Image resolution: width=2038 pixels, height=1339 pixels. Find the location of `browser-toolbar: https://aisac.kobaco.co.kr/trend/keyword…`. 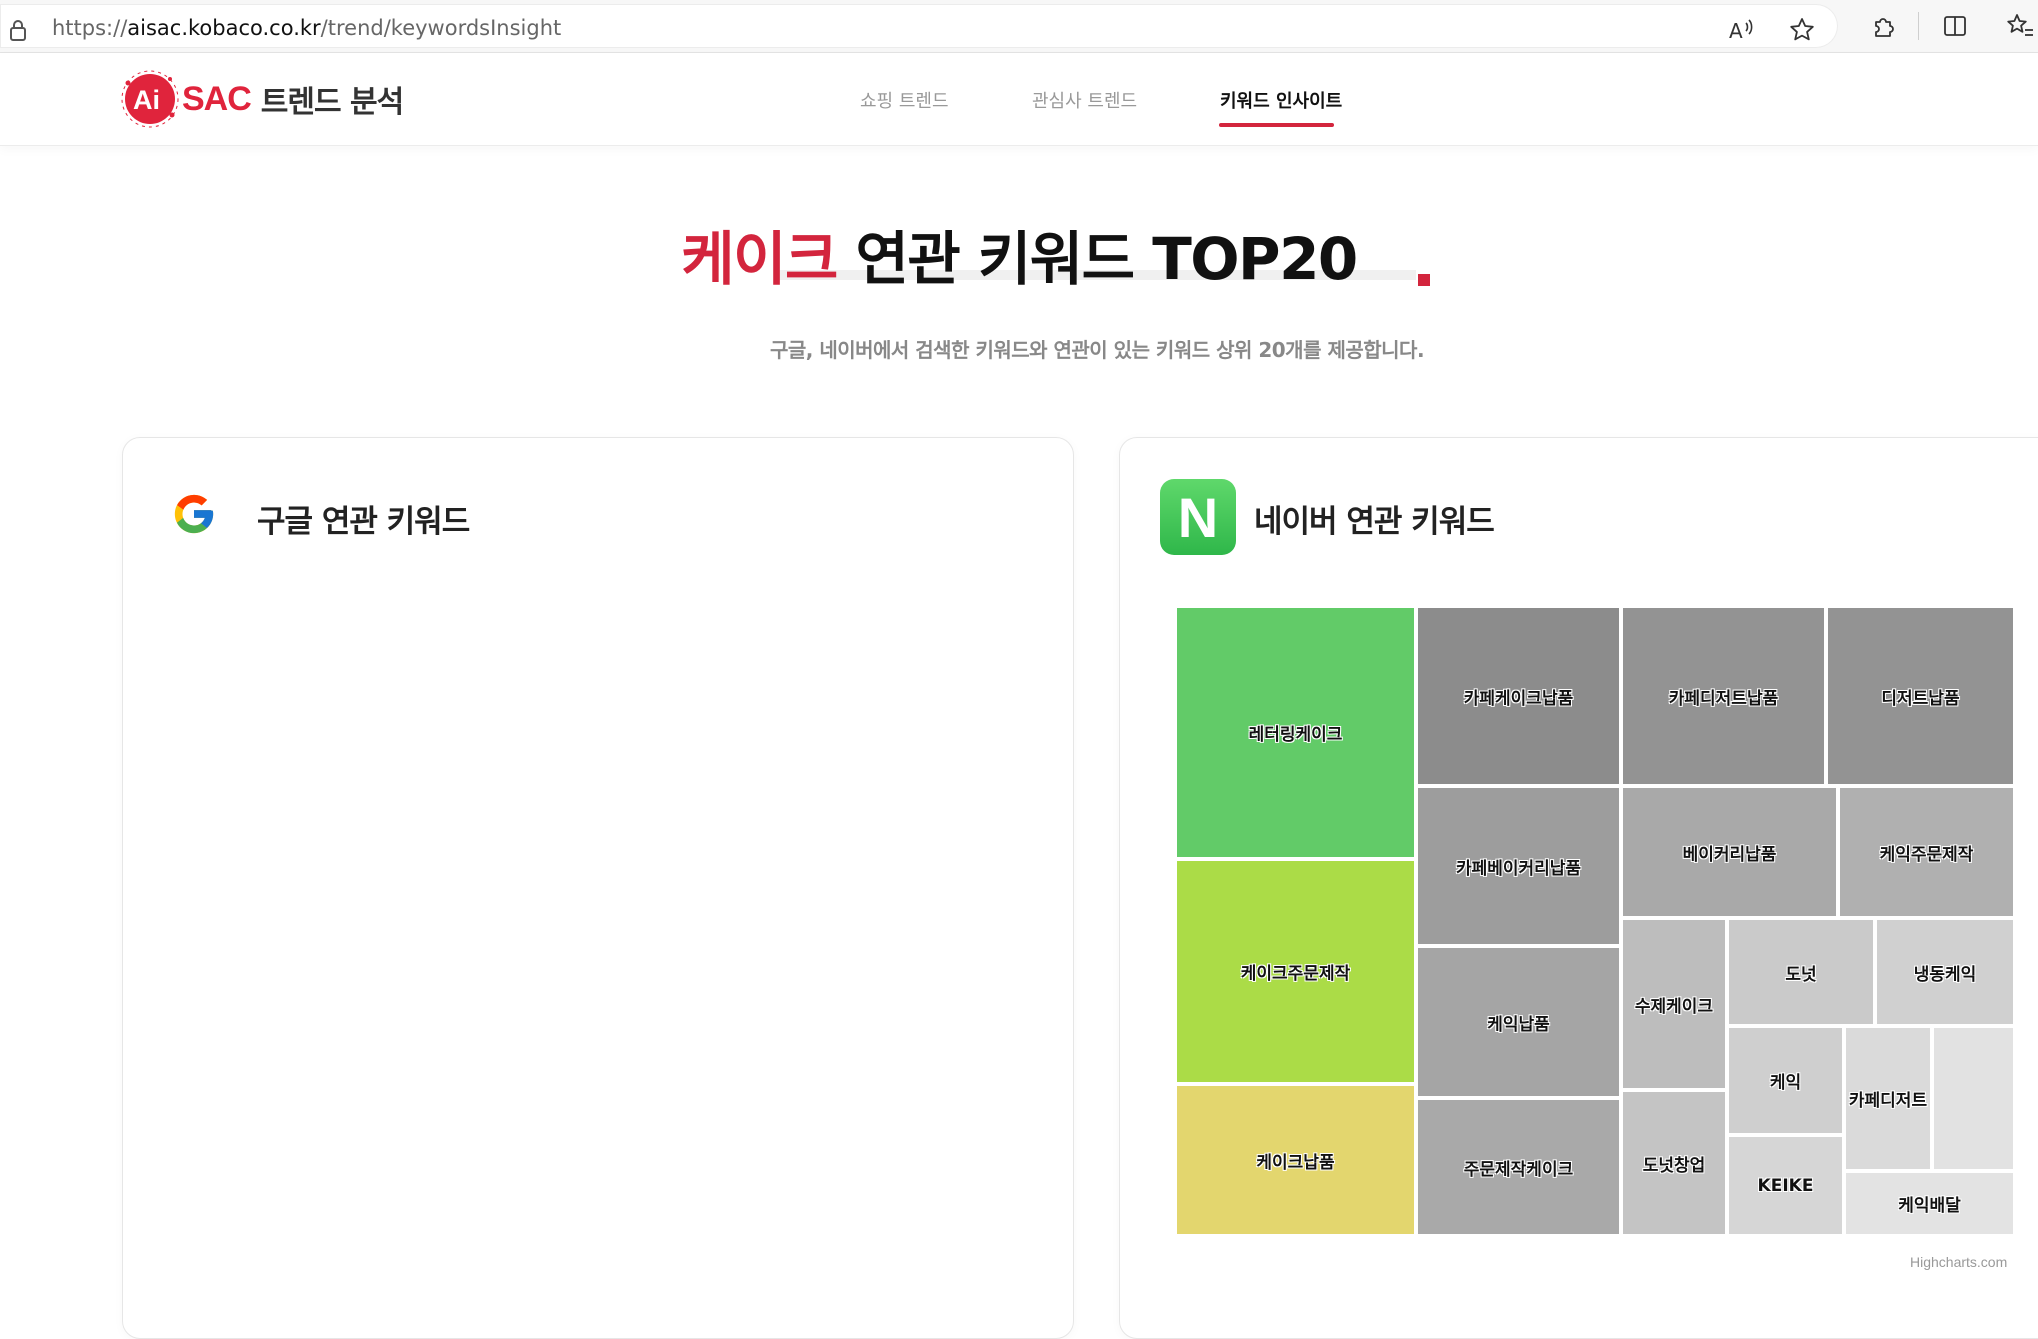

browser-toolbar: https://aisac.kobaco.co.kr/trend/keyword… is located at coordinates (1019, 26).